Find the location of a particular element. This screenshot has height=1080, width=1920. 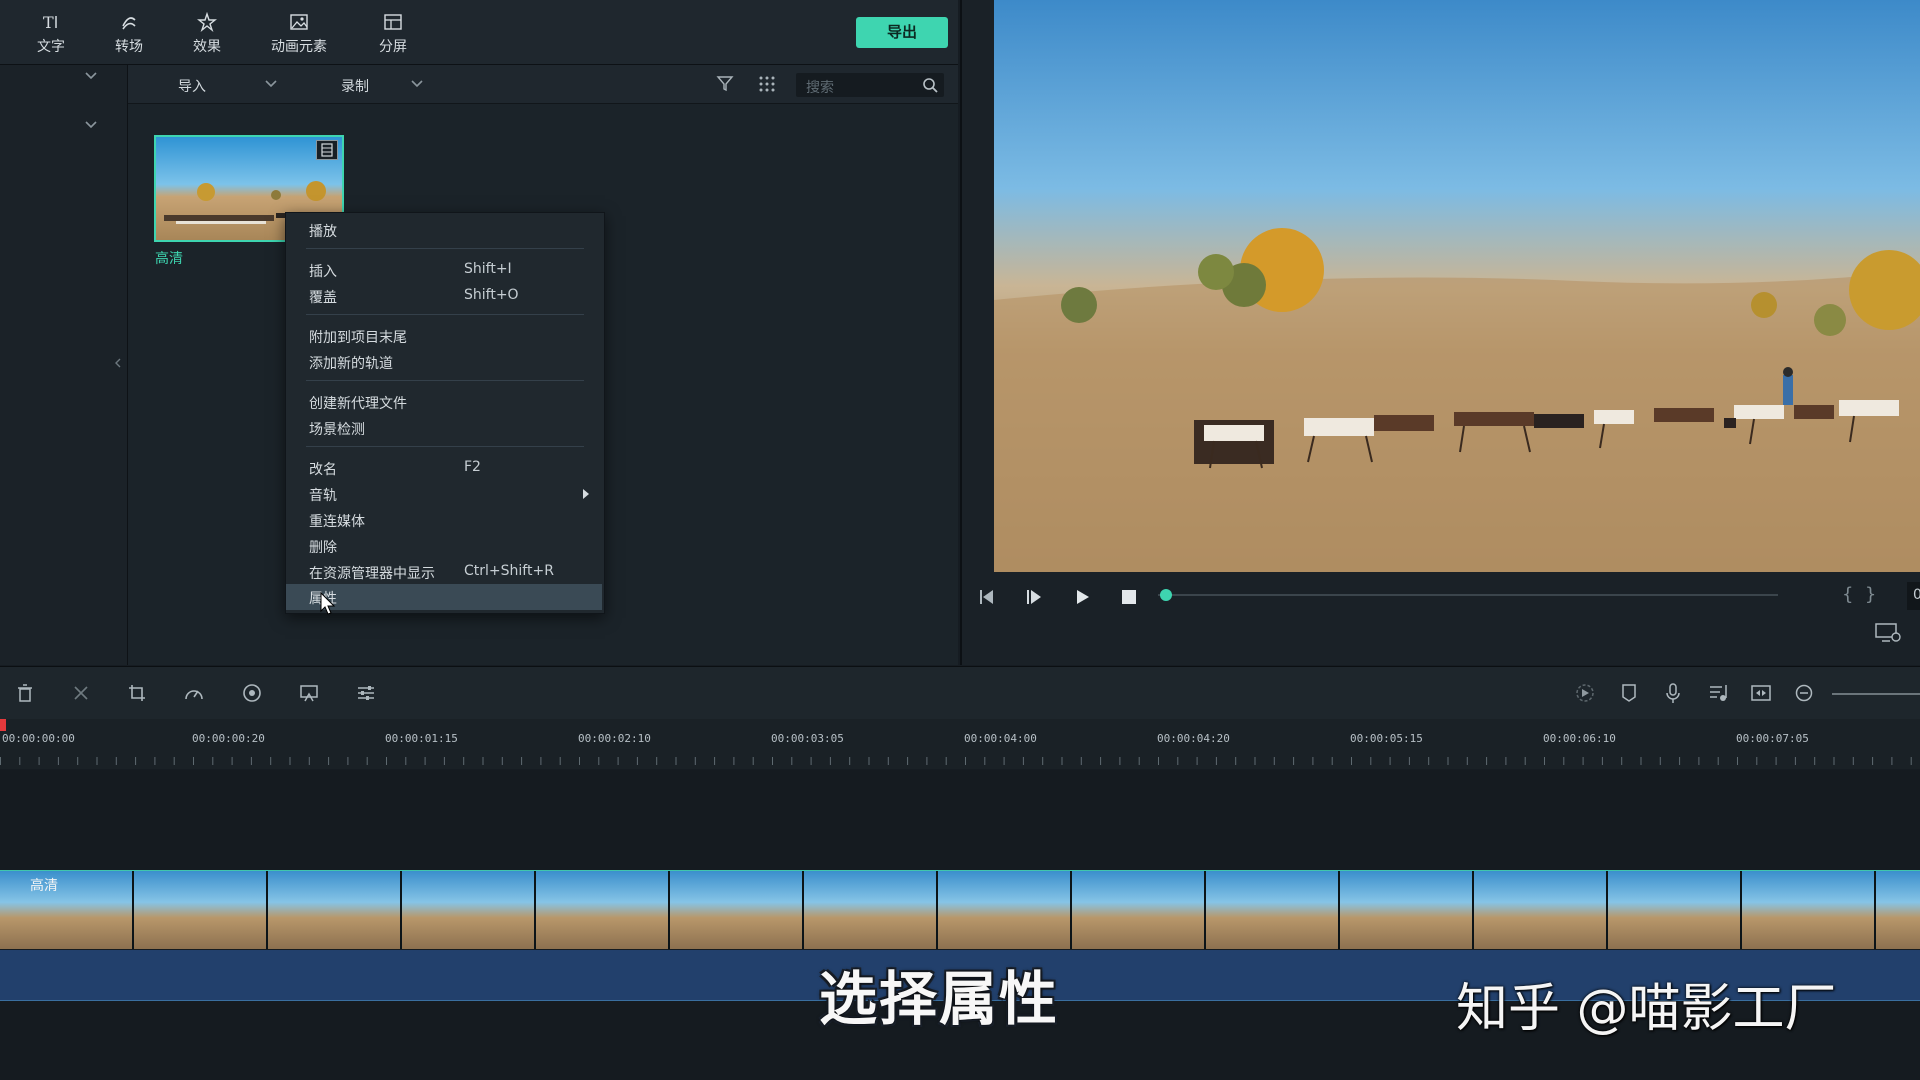

ruler-time-label: 00:00:04:00 is located at coordinates (1000, 738).